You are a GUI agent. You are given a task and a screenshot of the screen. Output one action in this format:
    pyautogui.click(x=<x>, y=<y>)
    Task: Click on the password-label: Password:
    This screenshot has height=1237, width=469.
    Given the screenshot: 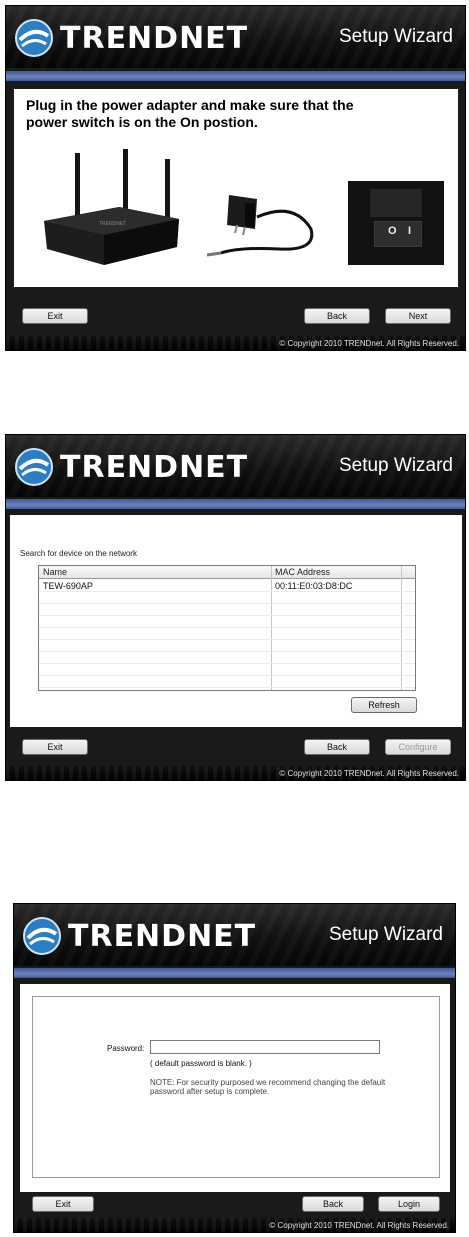 What is the action you would take?
    pyautogui.click(x=126, y=1048)
    